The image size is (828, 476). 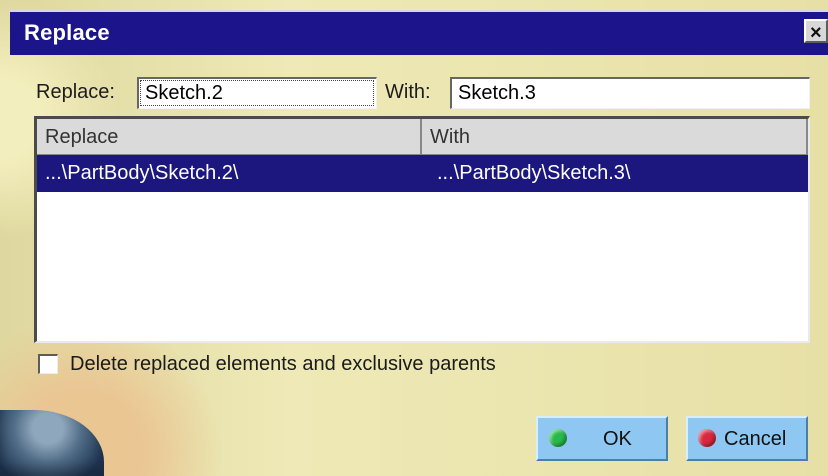 I want to click on ok-button-label: OK, so click(x=617, y=439).